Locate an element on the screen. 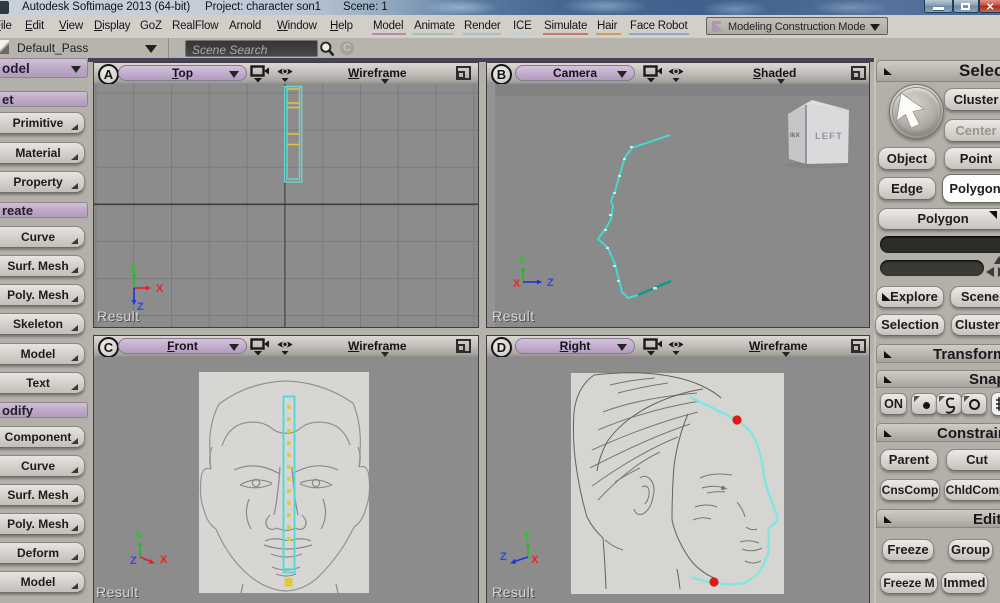 This screenshot has height=603, width=1000. svg-text: LEFT is located at coordinates (829, 136).